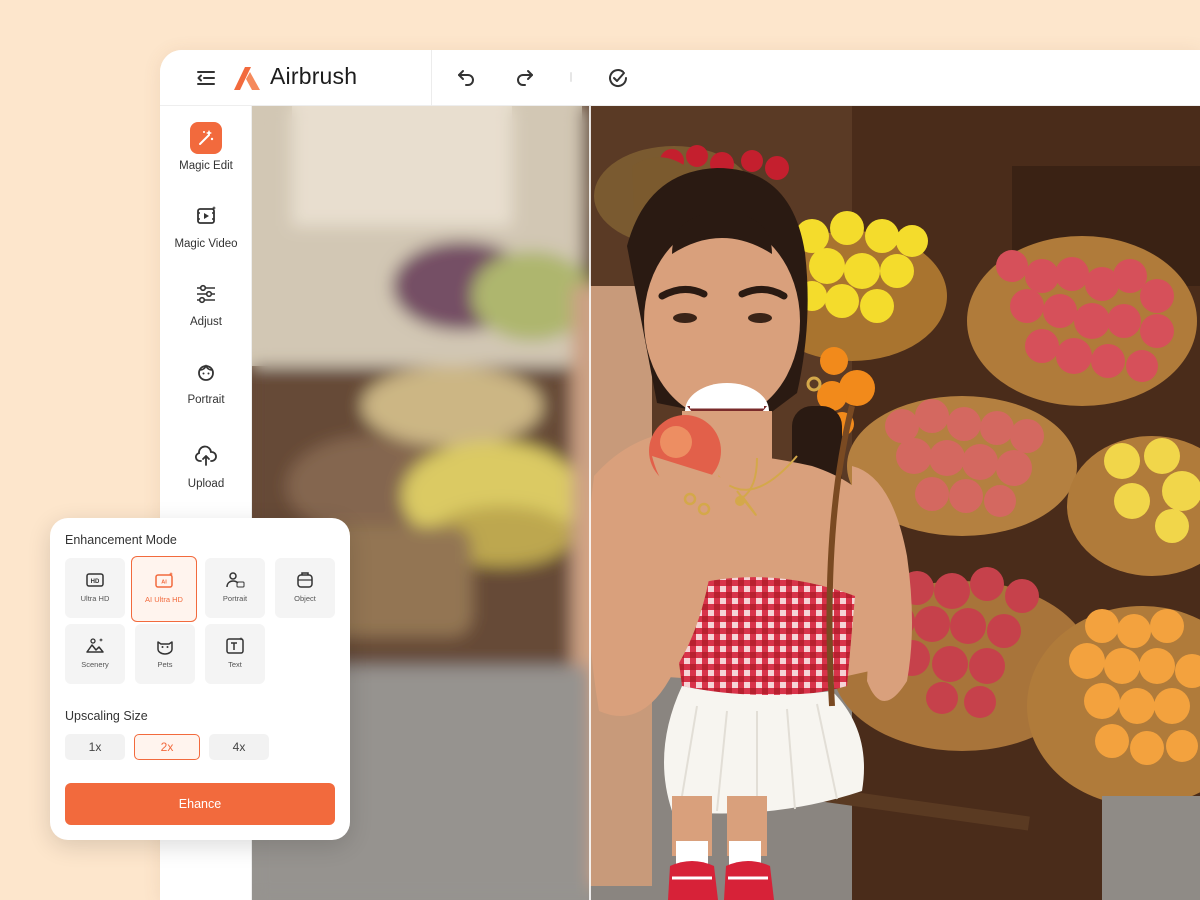 The width and height of the screenshot is (1200, 900). I want to click on face-icon, so click(206, 372).